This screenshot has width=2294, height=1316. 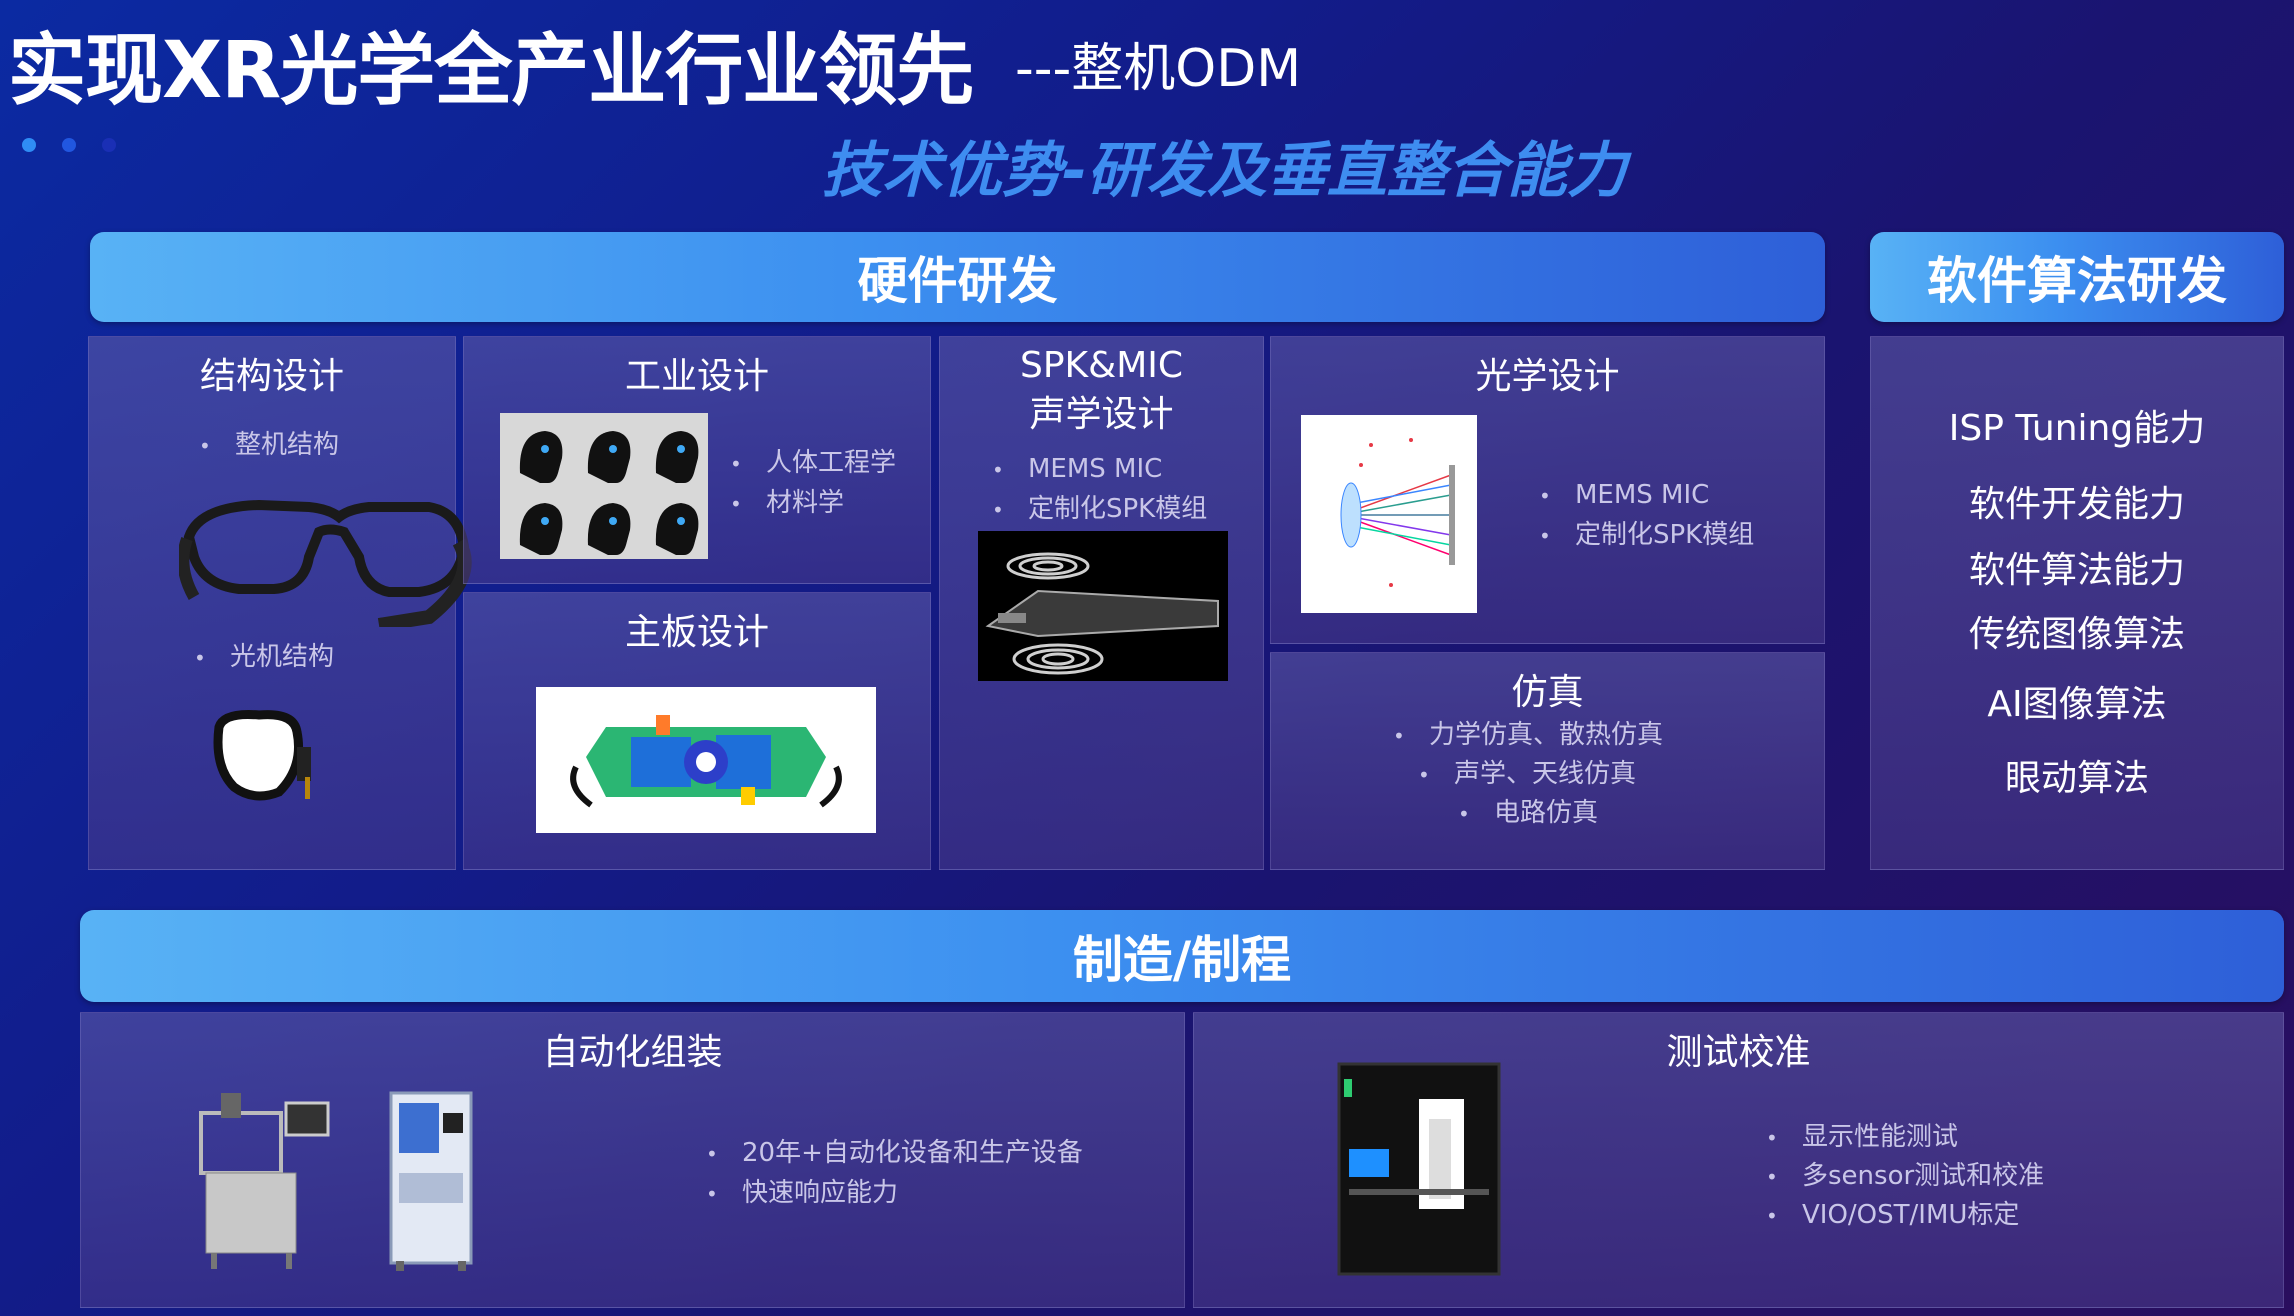 What do you see at coordinates (696, 376) in the screenshot?
I see `industrial-design-title: 工业设计` at bounding box center [696, 376].